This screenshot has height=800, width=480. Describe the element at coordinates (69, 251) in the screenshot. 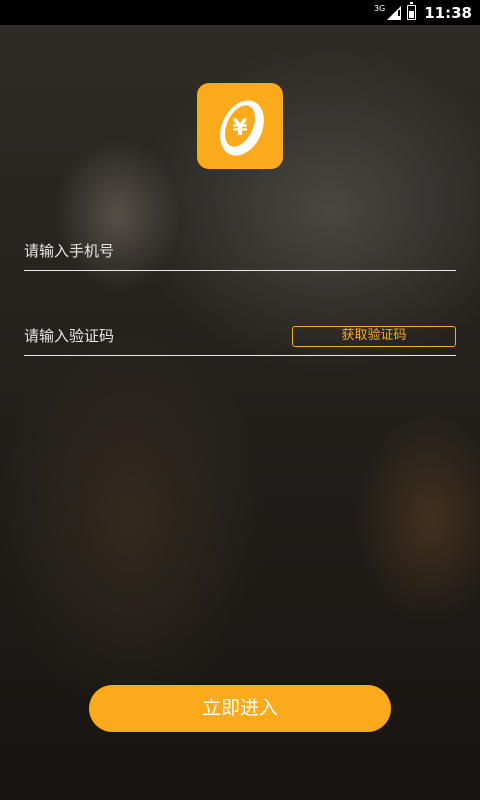

I see `phone-placeholder: 请输入手机号` at that location.